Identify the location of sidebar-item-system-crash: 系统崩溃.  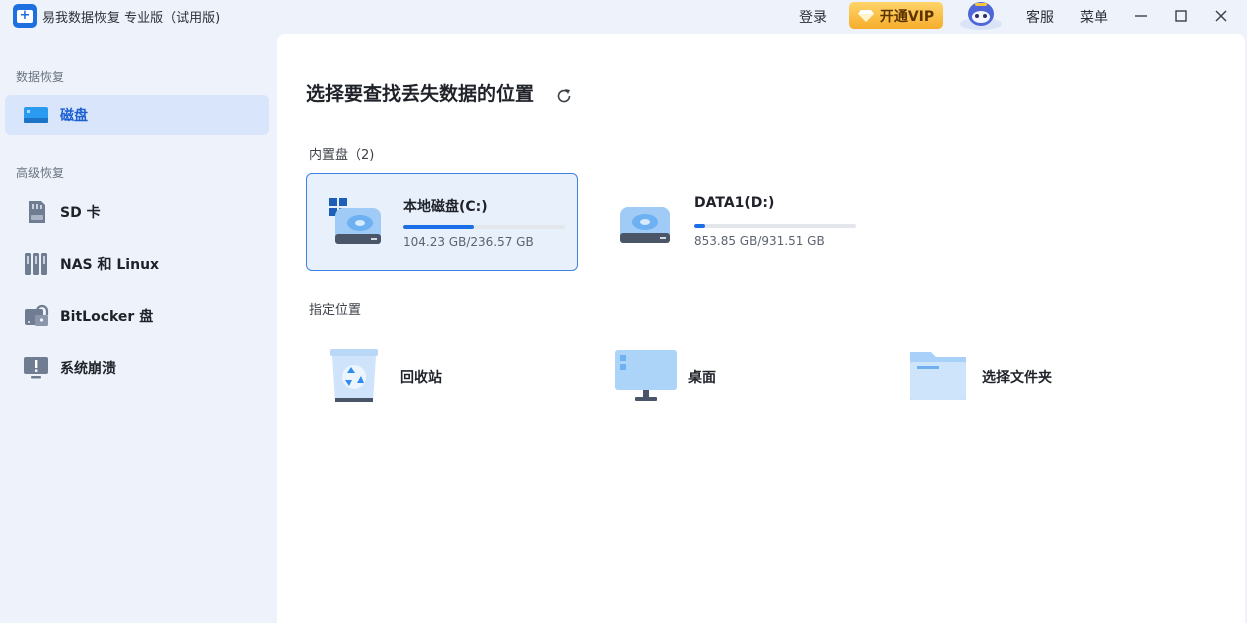
(137, 368).